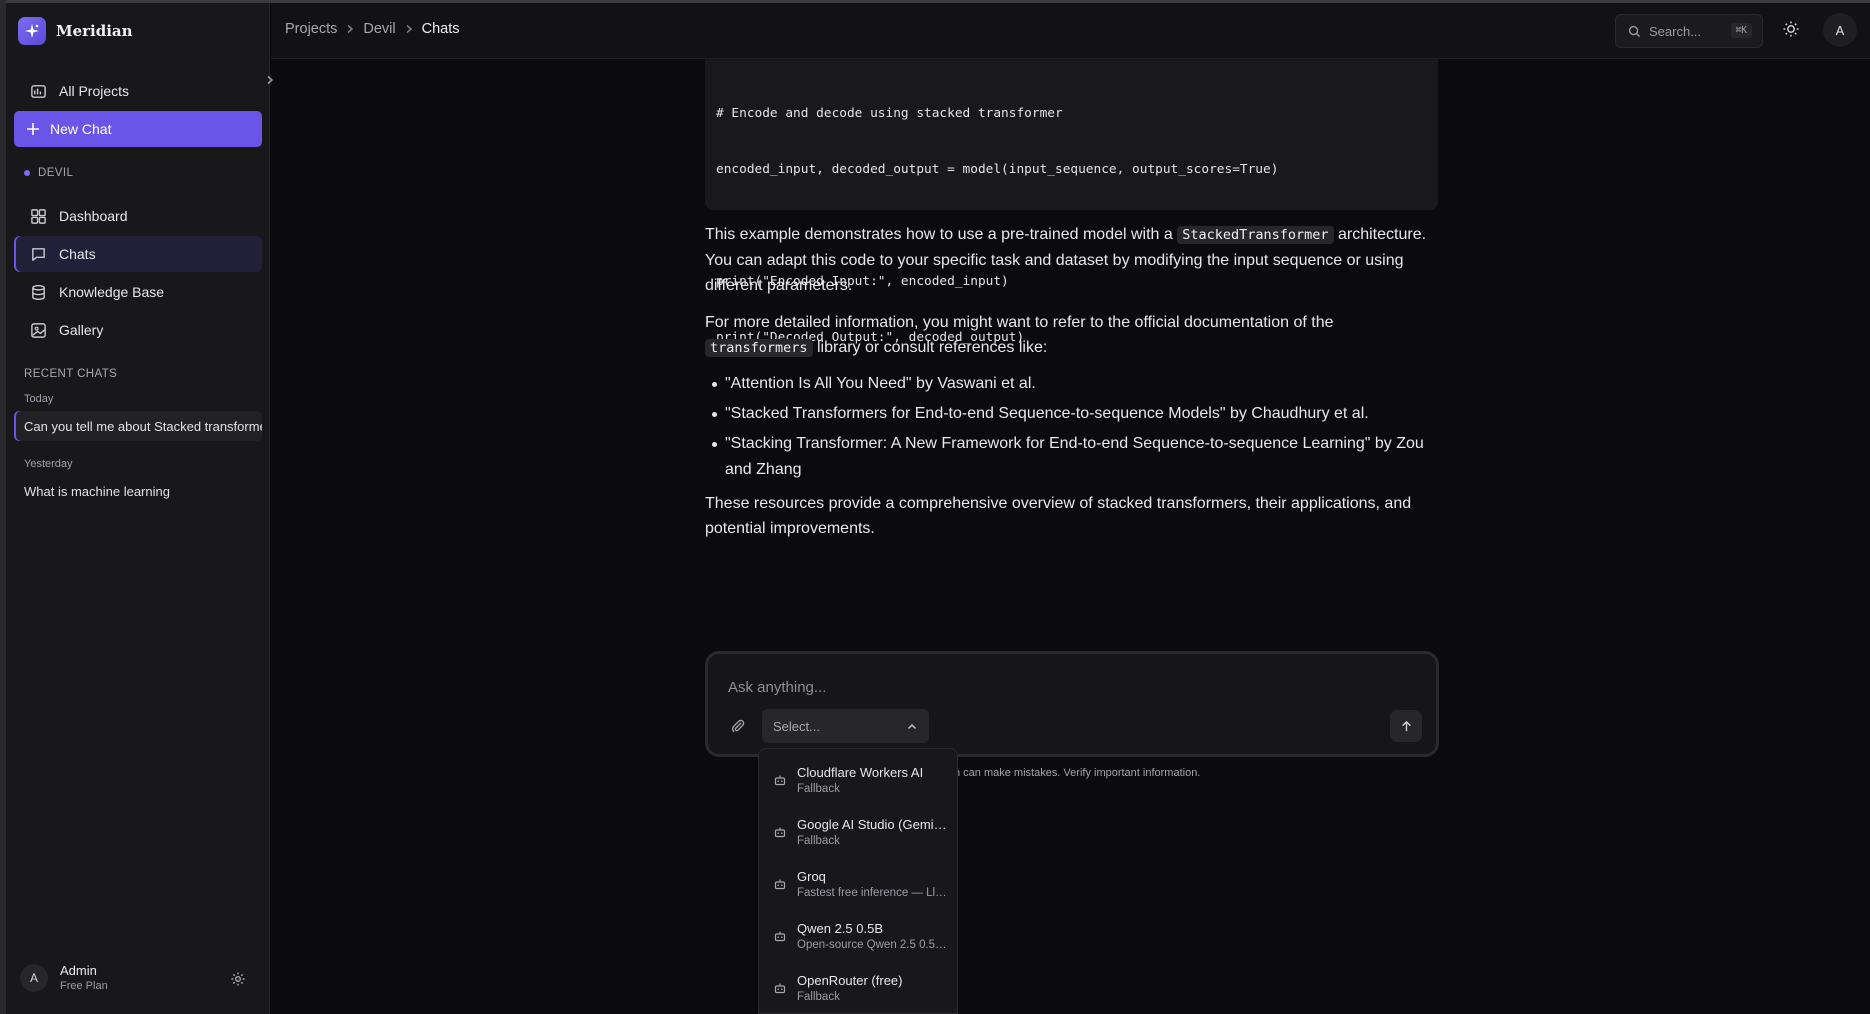 The height and width of the screenshot is (1014, 1870). What do you see at coordinates (81, 129) in the screenshot?
I see `new-chat-label: New Chat` at bounding box center [81, 129].